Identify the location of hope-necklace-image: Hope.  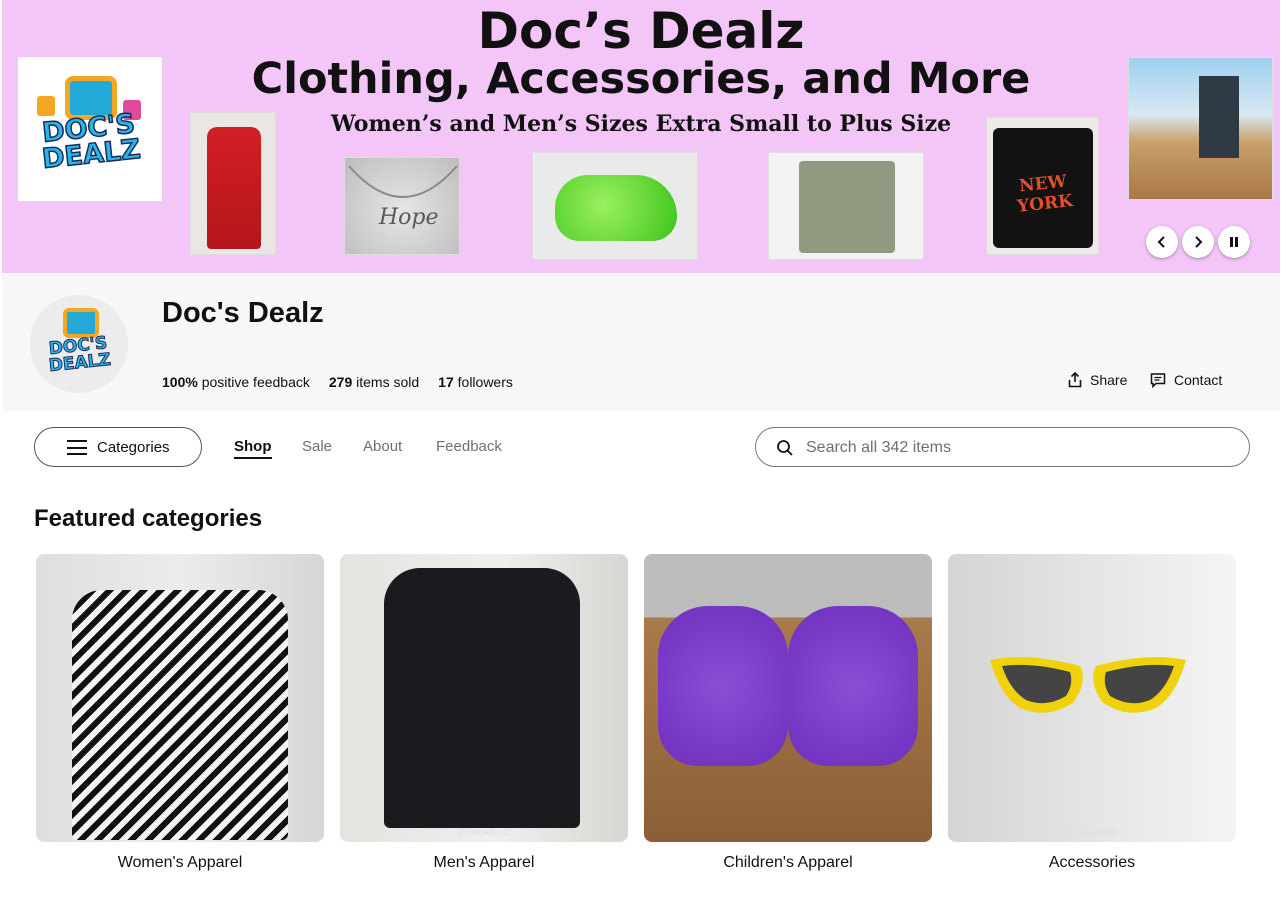
(402, 206).